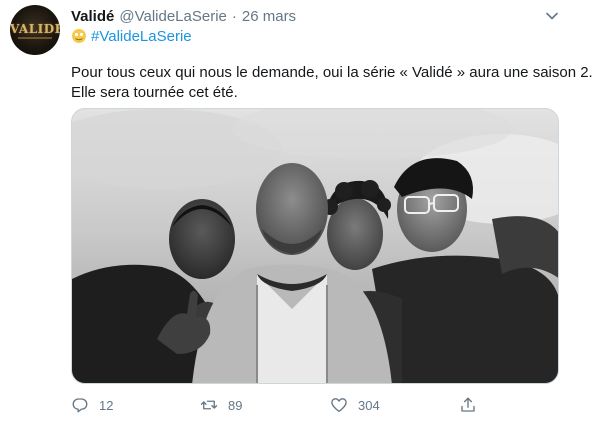 The height and width of the screenshot is (421, 600). Describe the element at coordinates (106, 405) in the screenshot. I see `reply-count: 12` at that location.